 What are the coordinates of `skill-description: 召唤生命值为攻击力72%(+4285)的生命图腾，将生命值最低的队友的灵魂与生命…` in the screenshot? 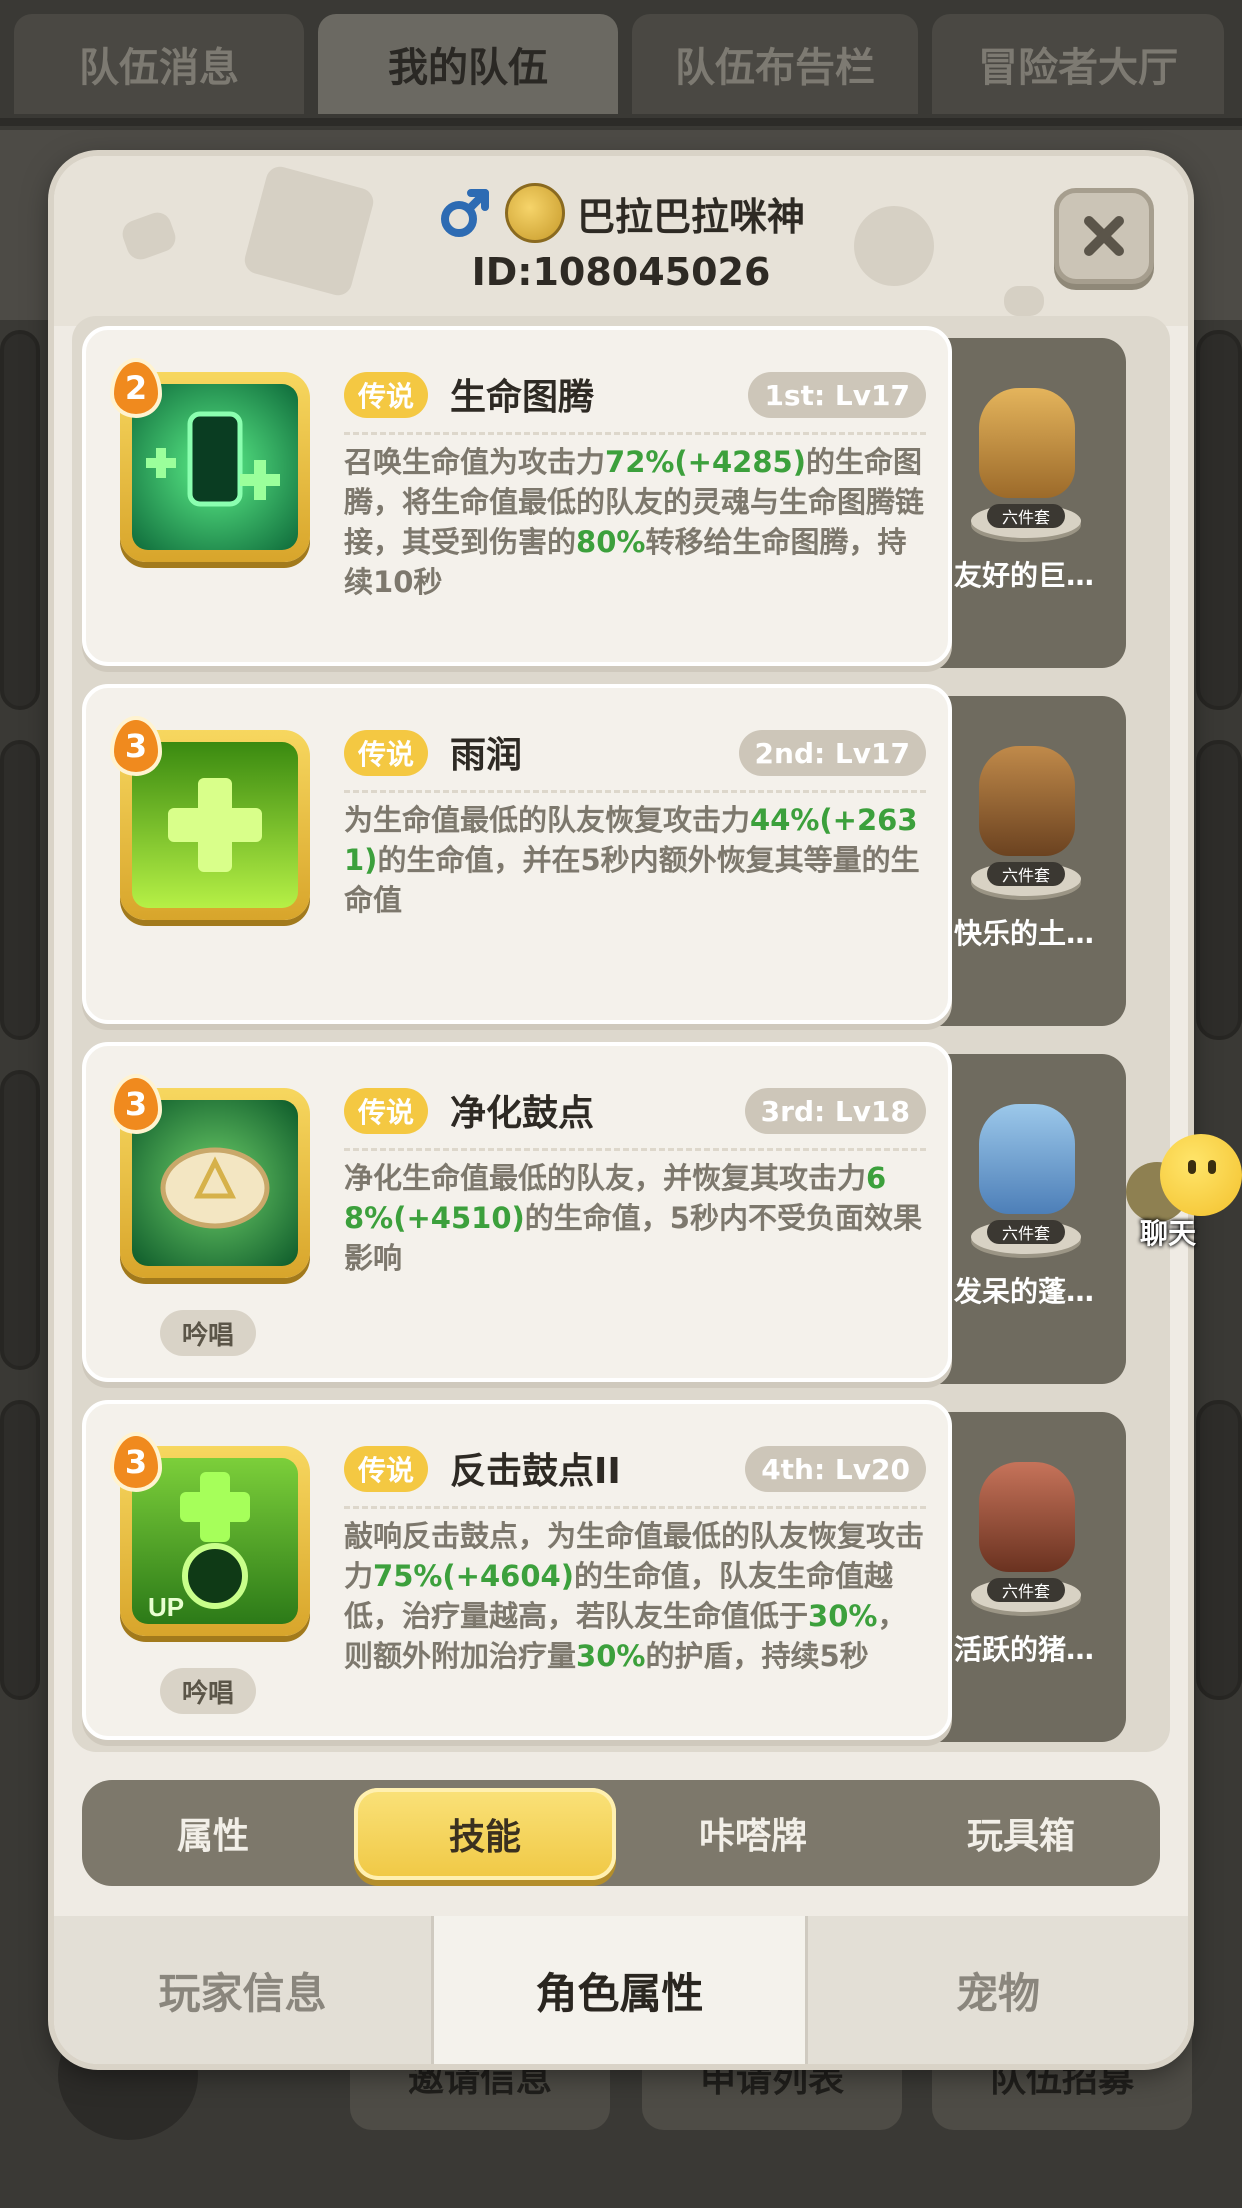 It's located at (634, 522).